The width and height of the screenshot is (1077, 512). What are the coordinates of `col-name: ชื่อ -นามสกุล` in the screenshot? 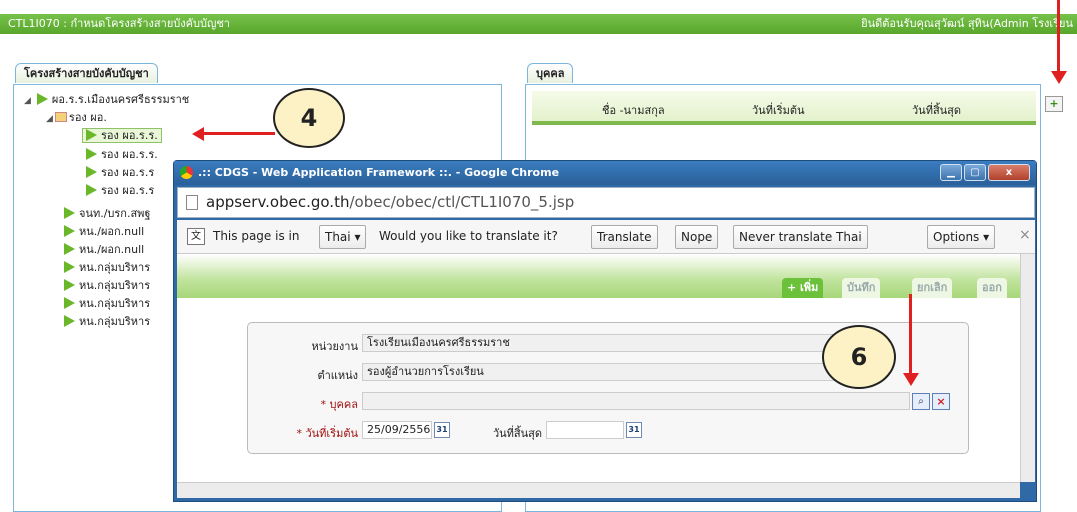 It's located at (633, 110).